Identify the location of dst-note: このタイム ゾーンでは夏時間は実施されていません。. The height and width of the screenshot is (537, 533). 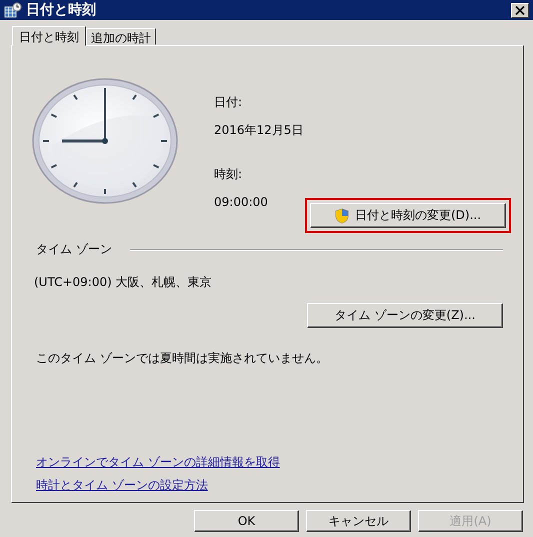
(182, 358).